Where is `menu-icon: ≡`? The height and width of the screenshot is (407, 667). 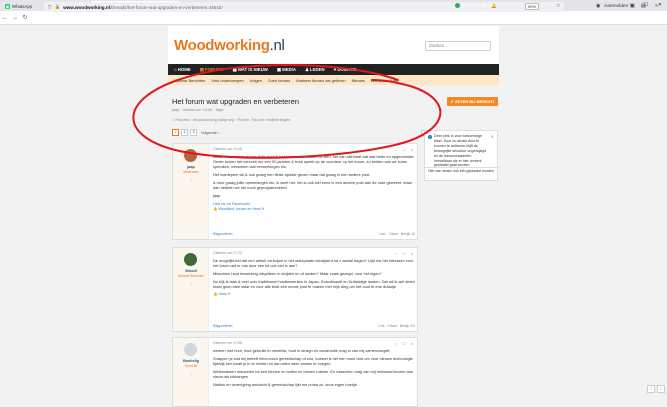
menu-icon: ≡ is located at coordinates (656, 7).